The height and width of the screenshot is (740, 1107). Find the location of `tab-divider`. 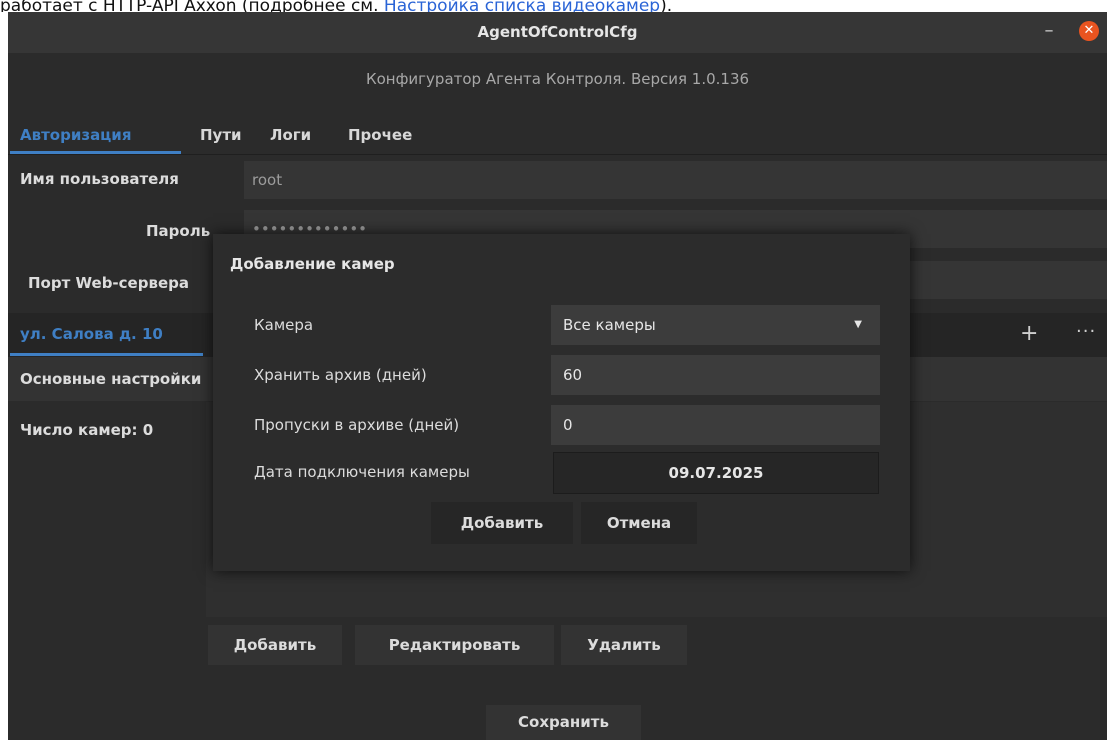

tab-divider is located at coordinates (557, 154).